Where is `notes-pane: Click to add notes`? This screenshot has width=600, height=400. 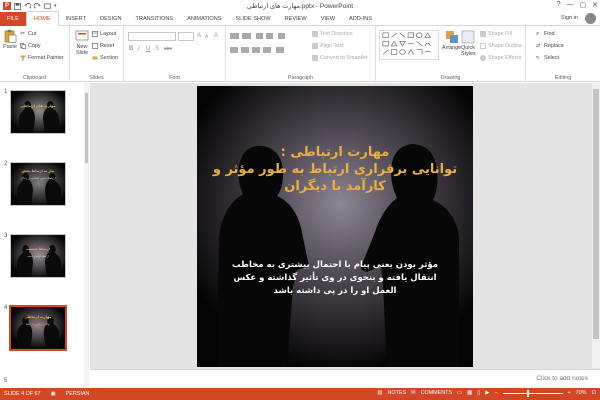 notes-pane: Click to add notes is located at coordinates (345, 378).